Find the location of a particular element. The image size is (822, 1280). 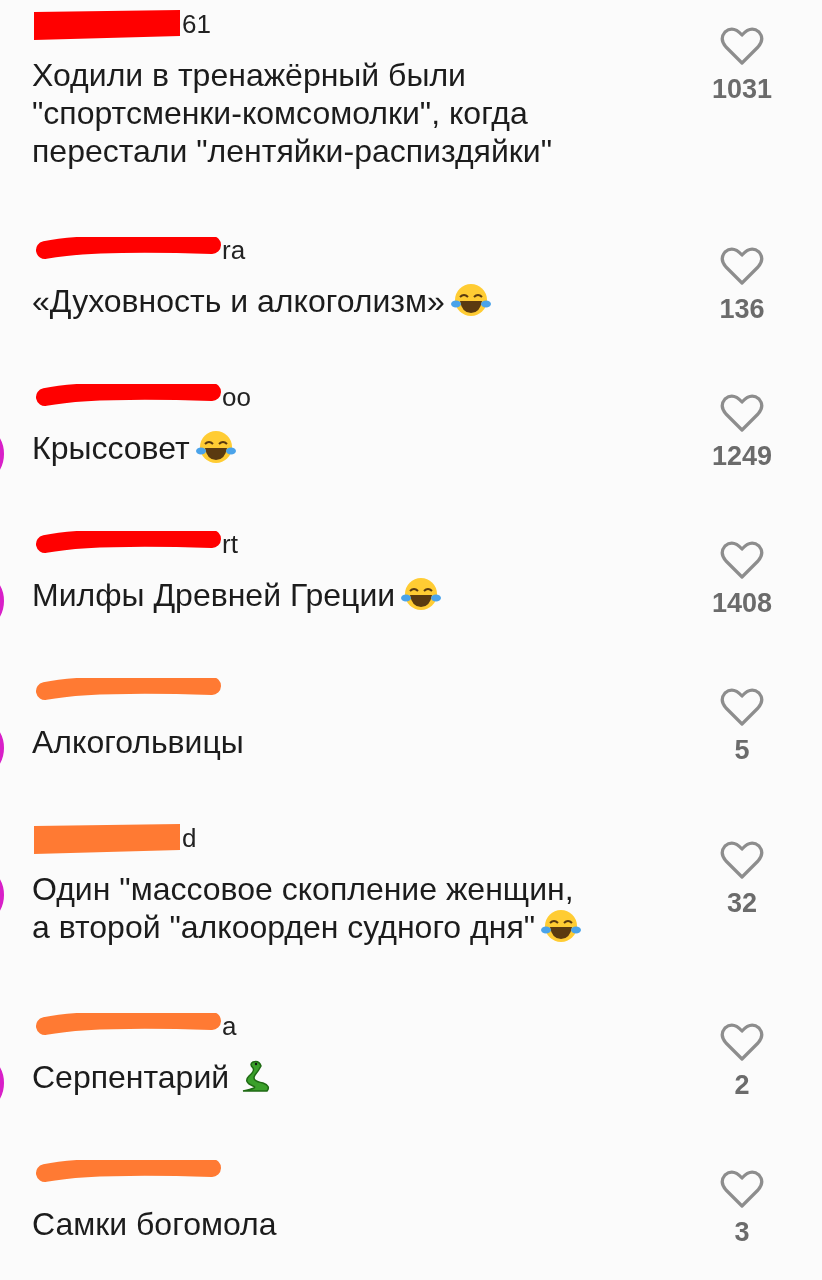

comment-text: Самки богомола is located at coordinates (154, 1224).